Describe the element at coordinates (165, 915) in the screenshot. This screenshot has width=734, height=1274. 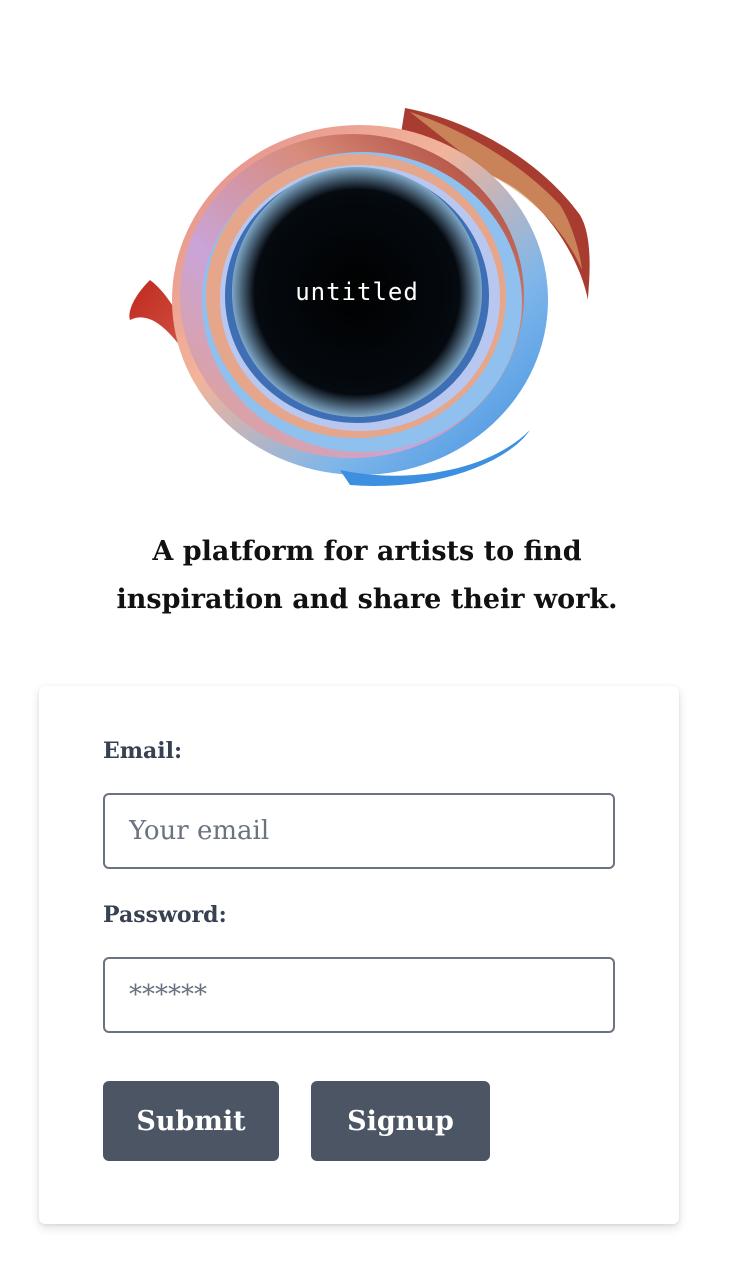
I see `password-label: Password:` at that location.